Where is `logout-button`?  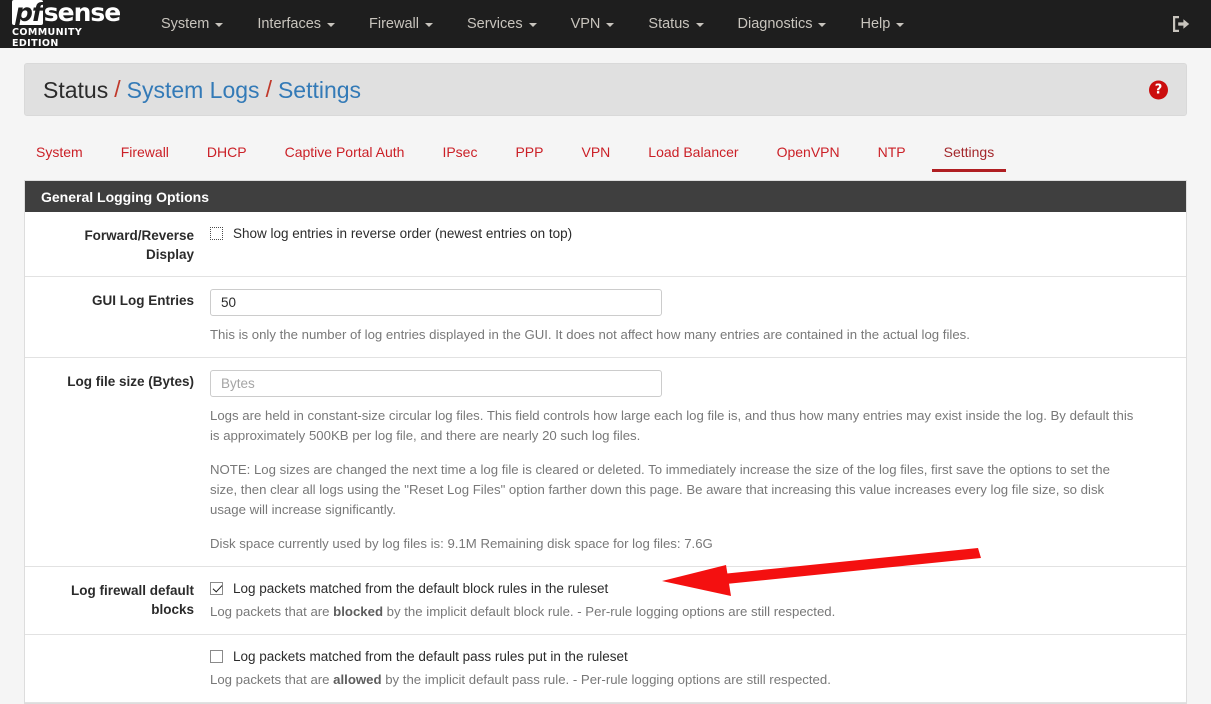 logout-button is located at coordinates (1181, 24).